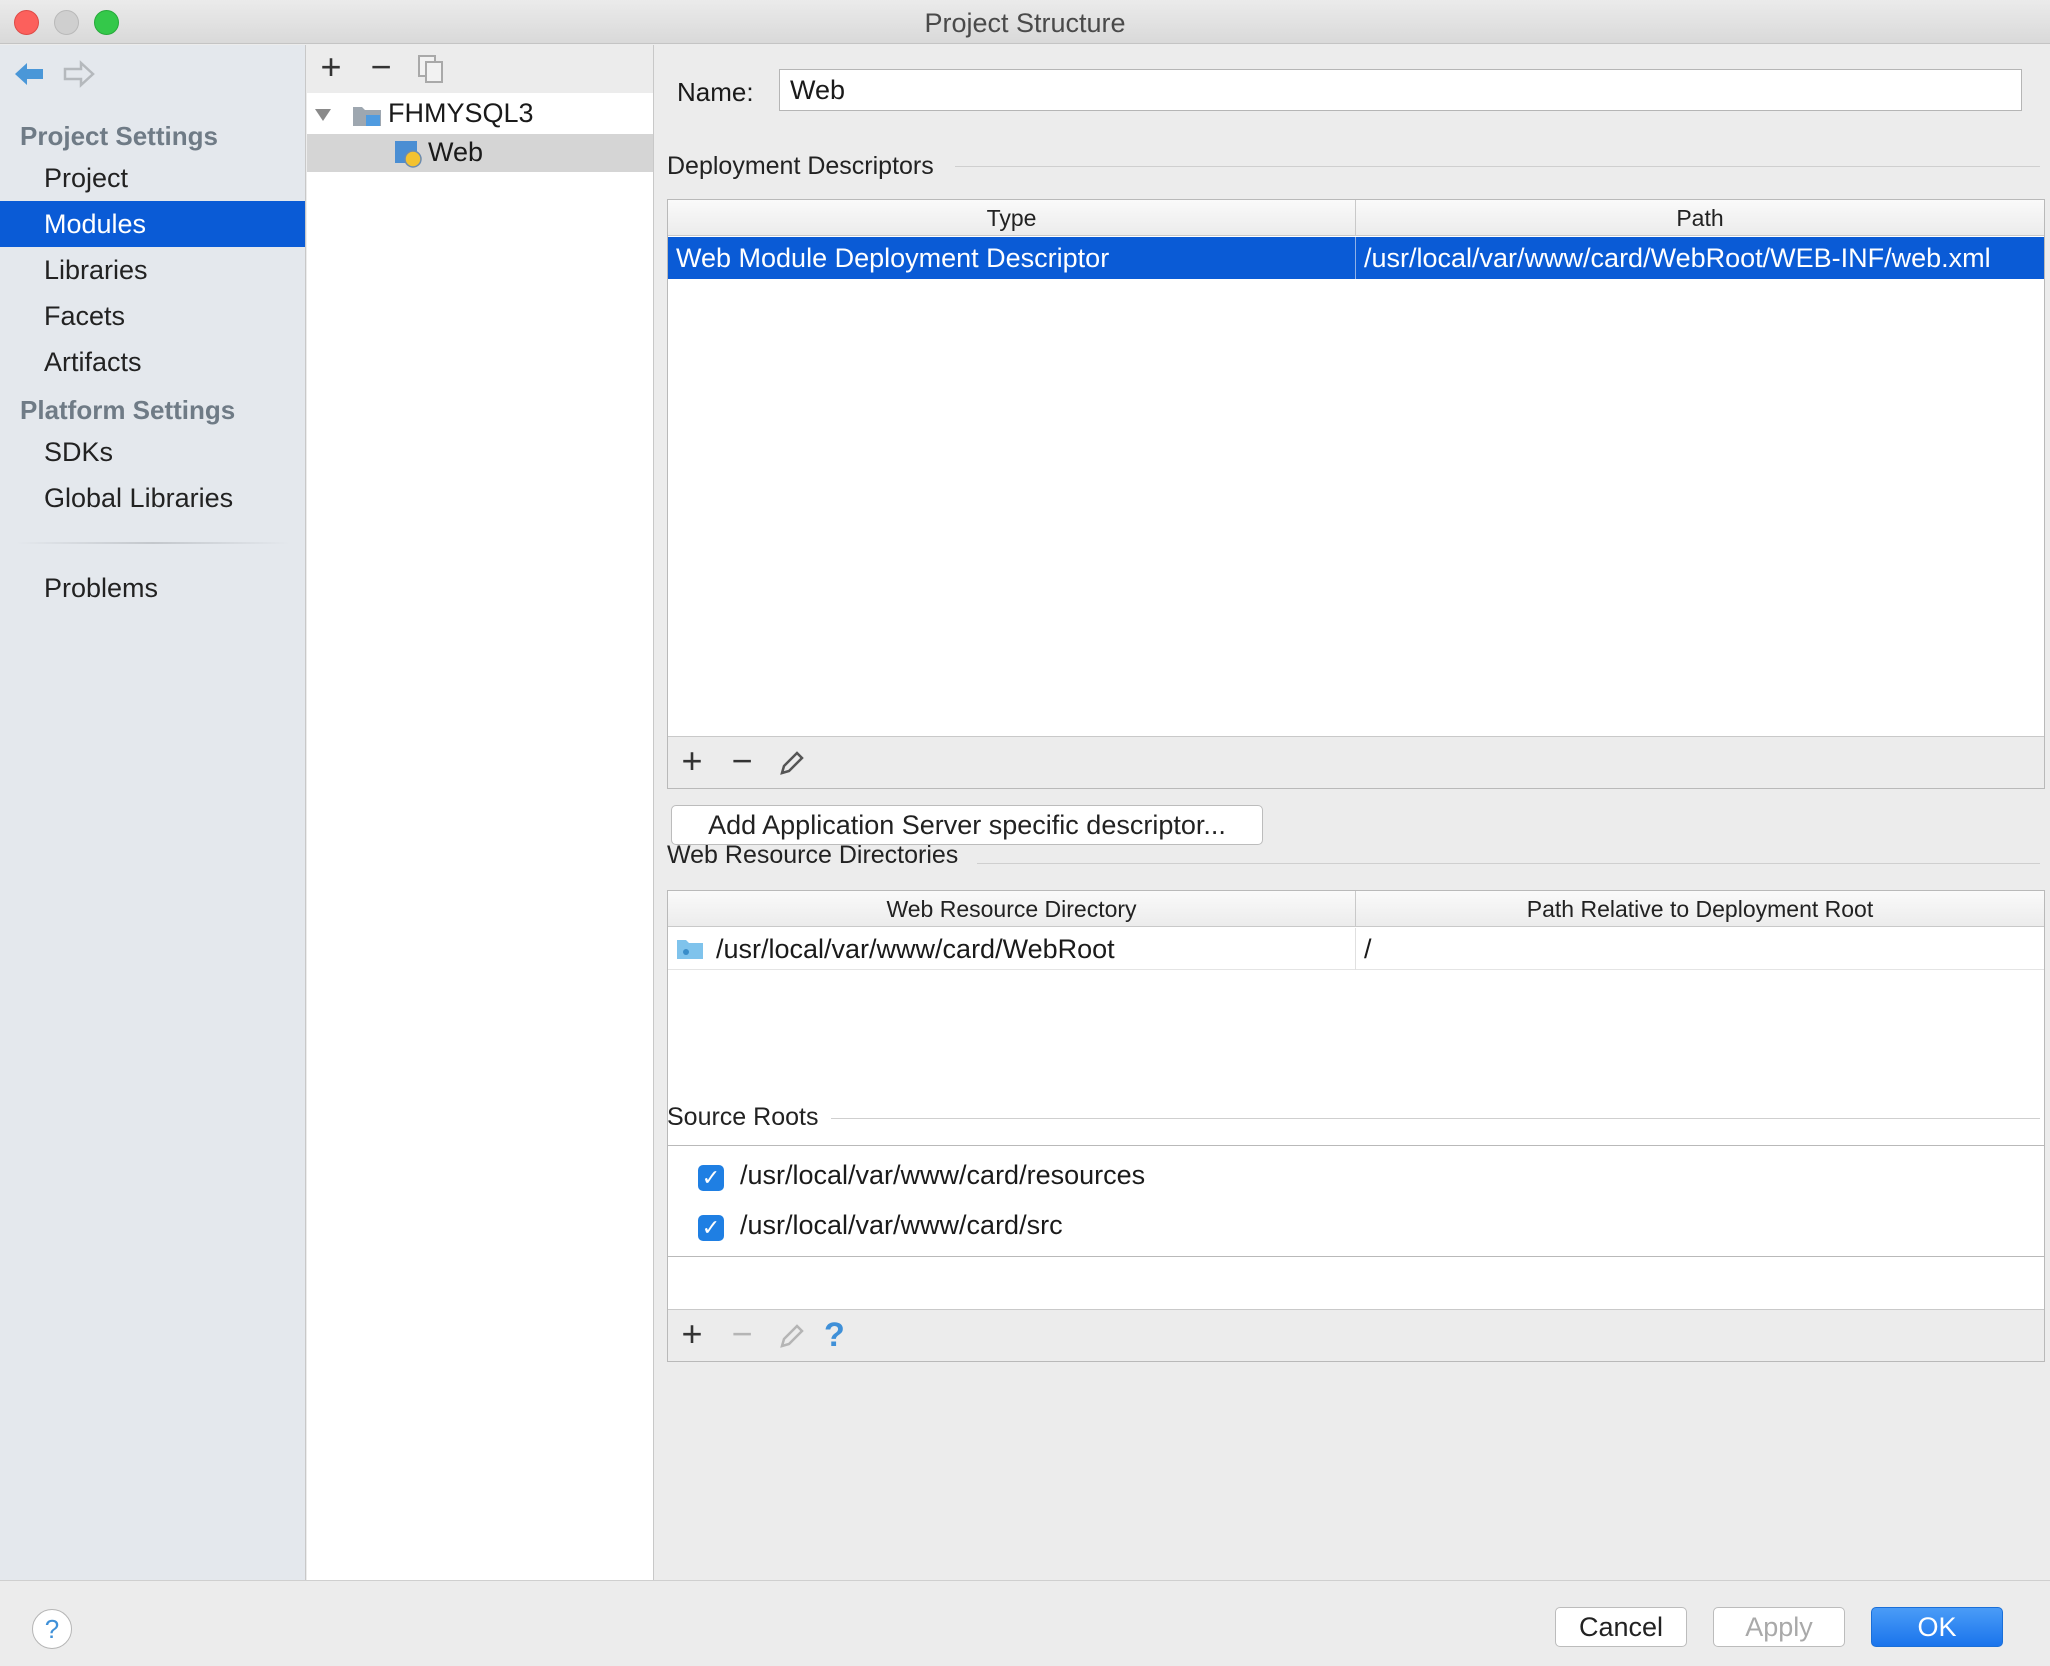  Describe the element at coordinates (800, 166) in the screenshot. I see `deployment-descriptors-title: Deployment Descriptors` at that location.